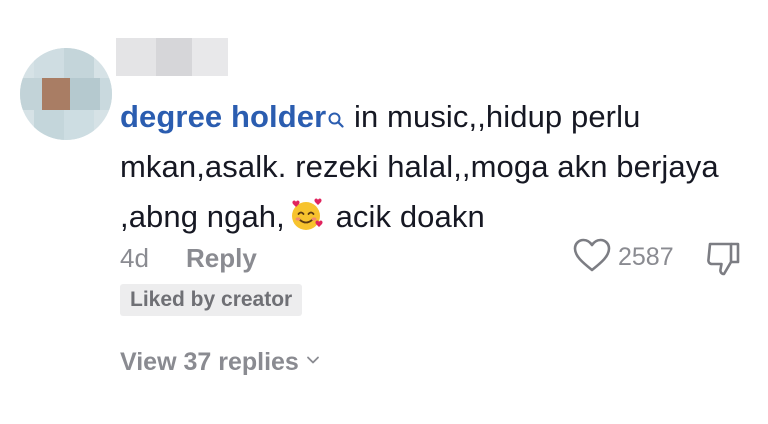 This screenshot has height=424, width=768. I want to click on like-count: 2587, so click(646, 256).